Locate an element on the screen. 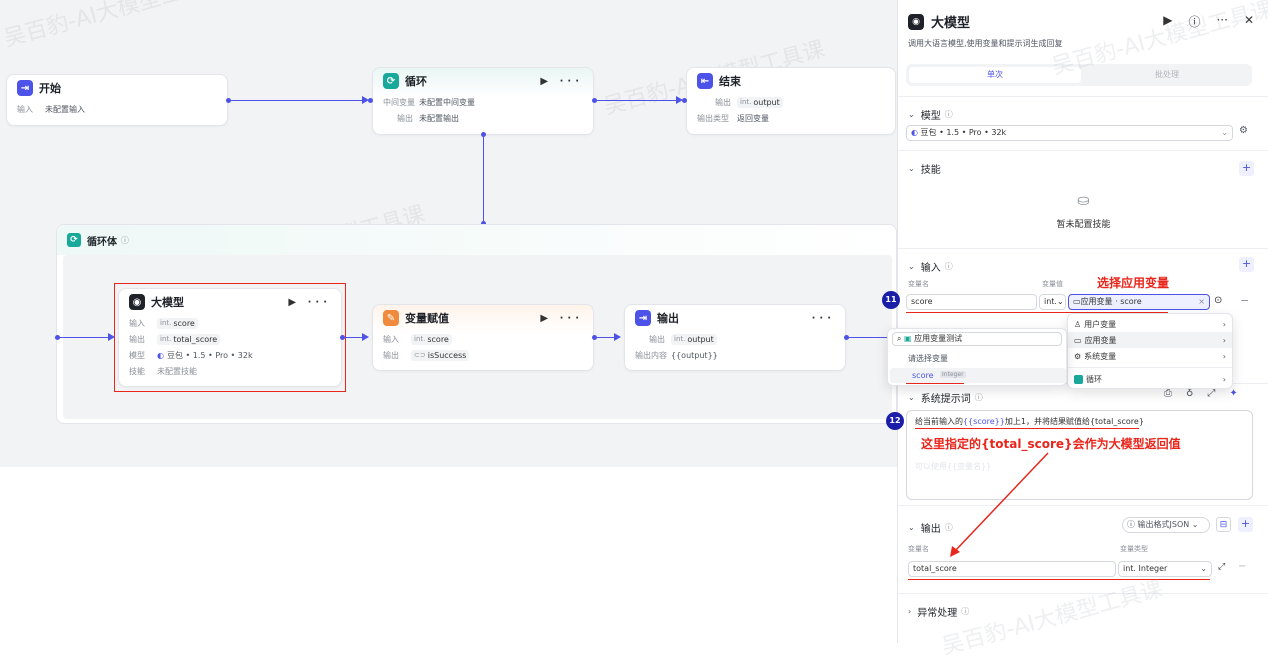 This screenshot has height=661, width=1268. output-format-select: ⓘ 输出格式JSON ⌄ is located at coordinates (1166, 525).